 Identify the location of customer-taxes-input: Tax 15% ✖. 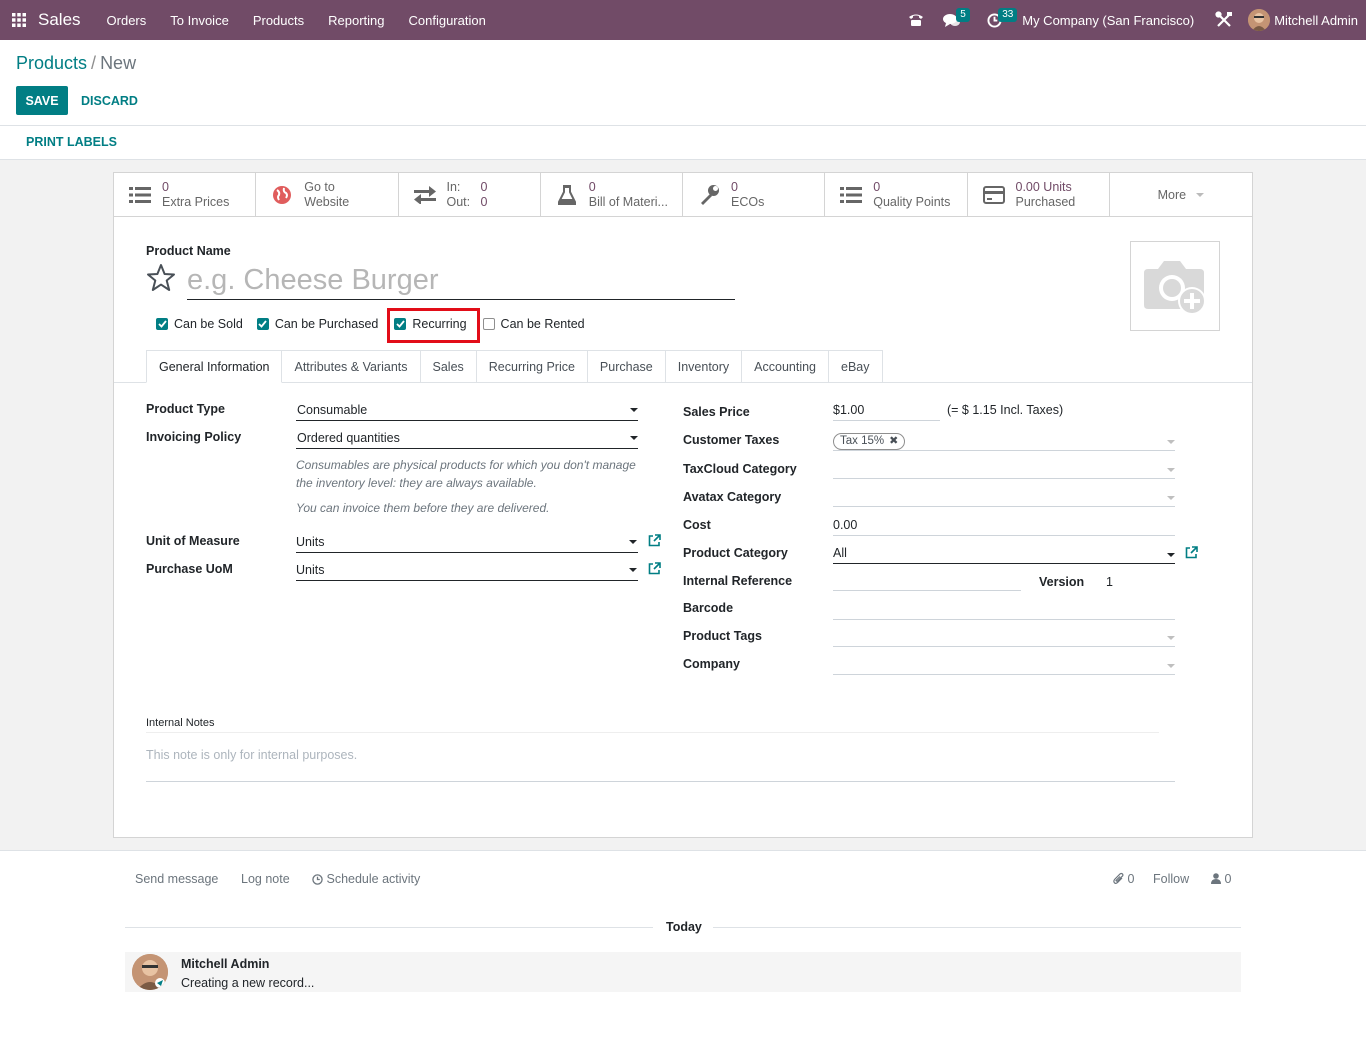
(1004, 441).